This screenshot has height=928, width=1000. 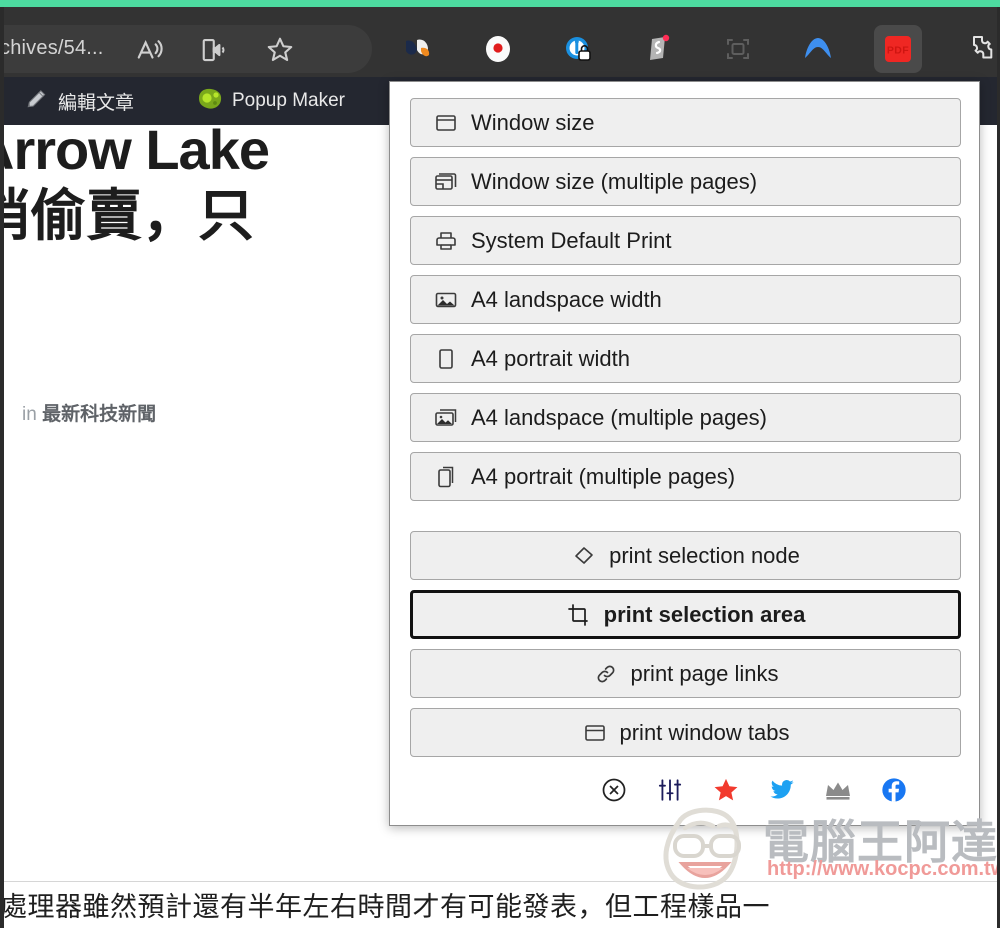 What do you see at coordinates (782, 790) in the screenshot?
I see `twitter-icon` at bounding box center [782, 790].